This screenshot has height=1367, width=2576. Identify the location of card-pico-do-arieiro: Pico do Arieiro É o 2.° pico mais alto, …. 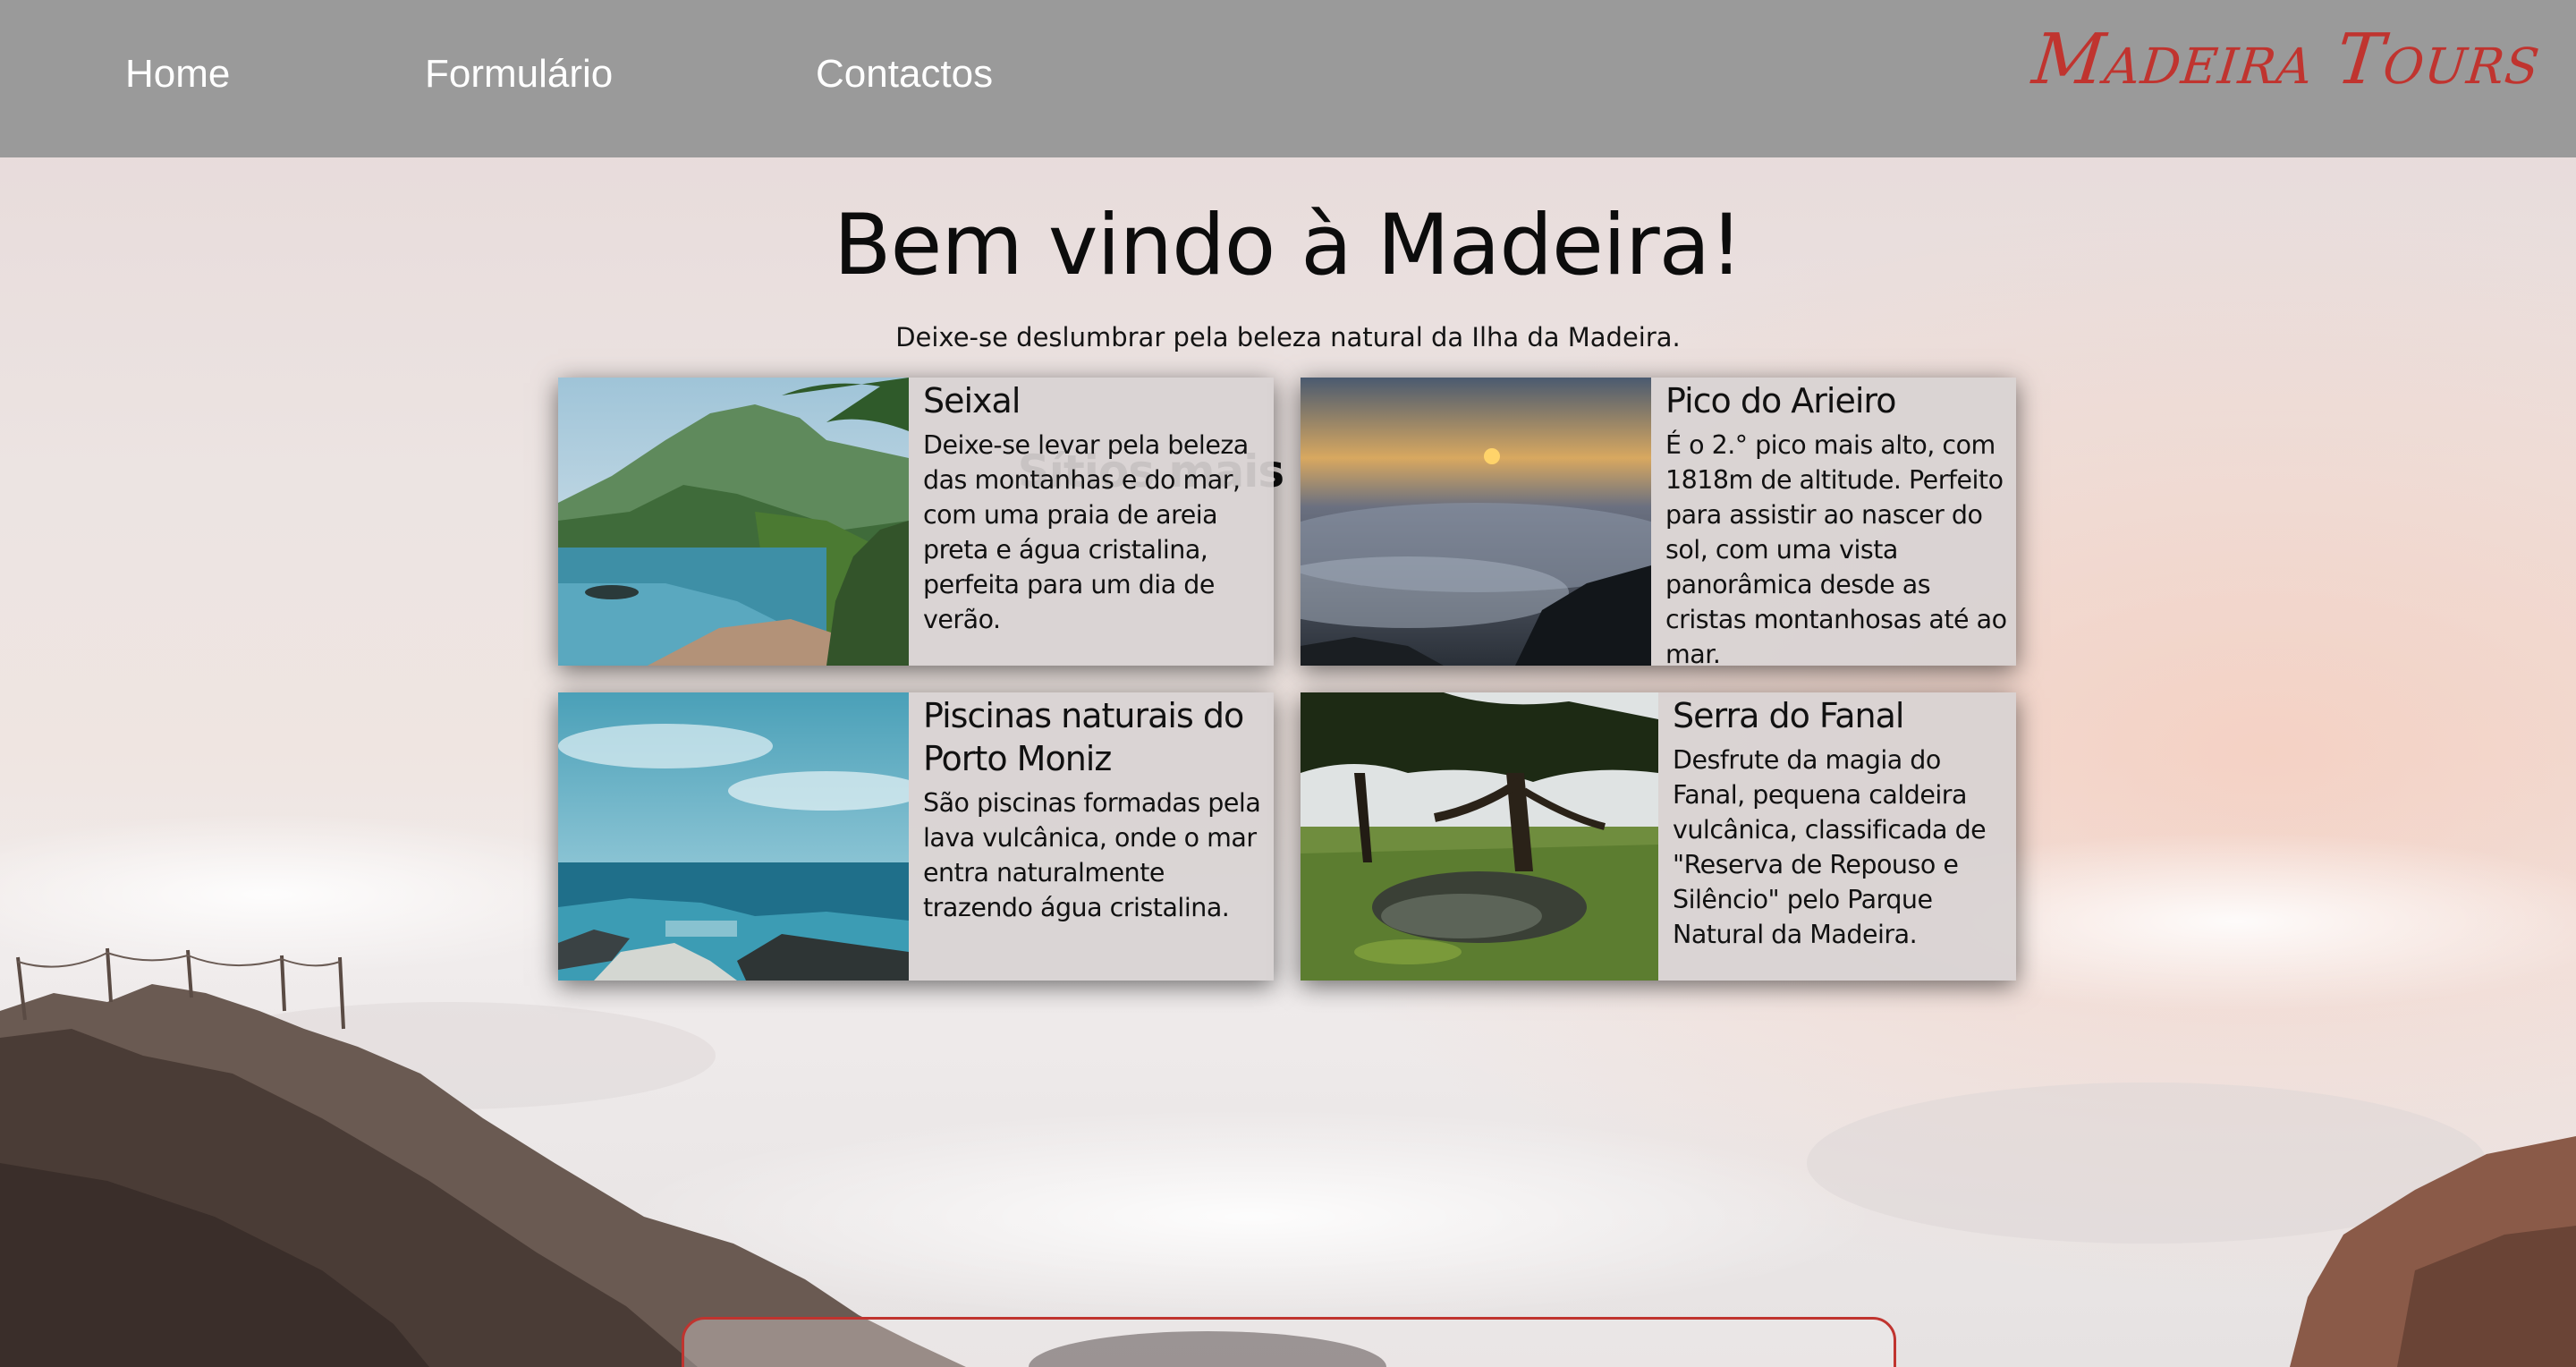
(1658, 522).